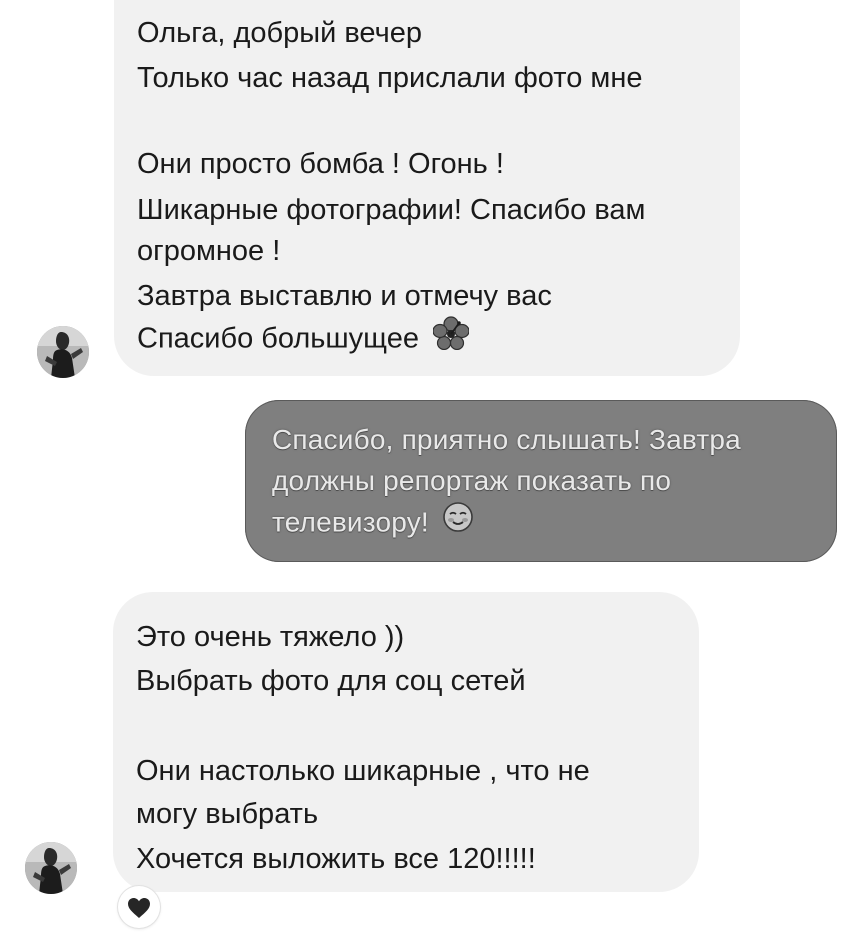 The image size is (856, 945). Describe the element at coordinates (209, 251) in the screenshot. I see `message-line: огромное !` at that location.